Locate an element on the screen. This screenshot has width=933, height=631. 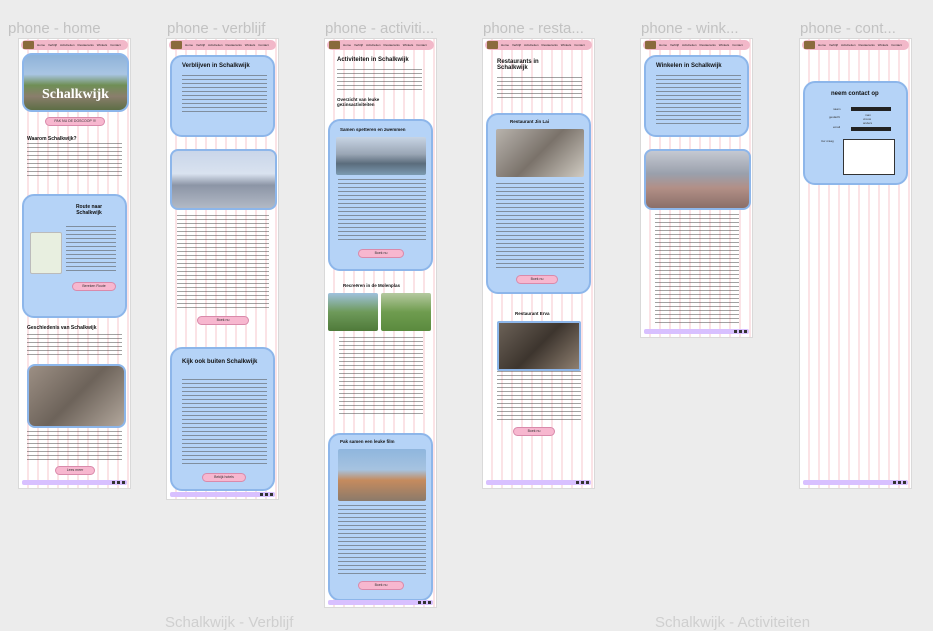
swim-card: Samen spetteren en zwemmen Boek nu is located at coordinates (380, 195).